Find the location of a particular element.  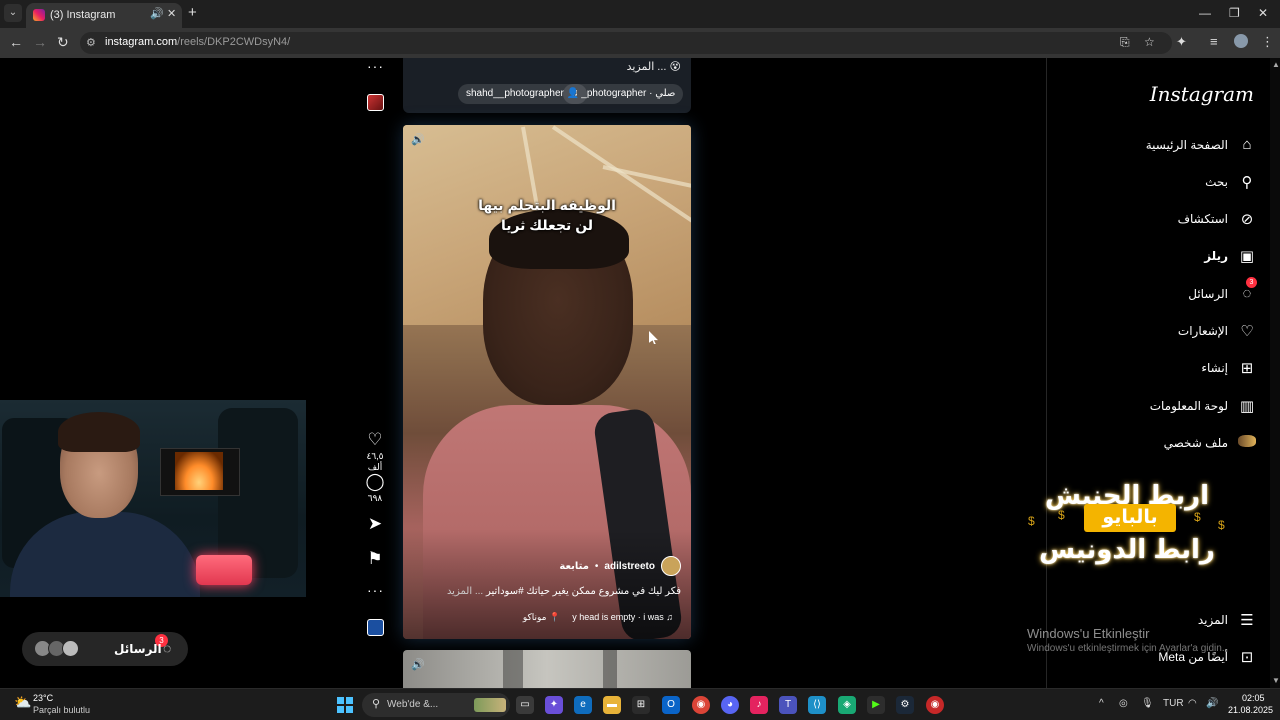

discord-icon: ◕ is located at coordinates (730, 705).